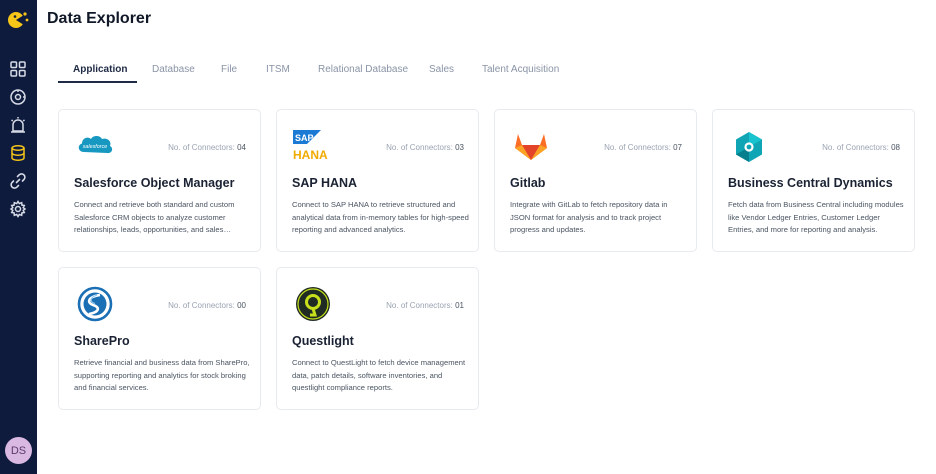 This screenshot has height=474, width=936. What do you see at coordinates (310, 146) in the screenshot?
I see `sap-hana-logo: SAP HANA` at bounding box center [310, 146].